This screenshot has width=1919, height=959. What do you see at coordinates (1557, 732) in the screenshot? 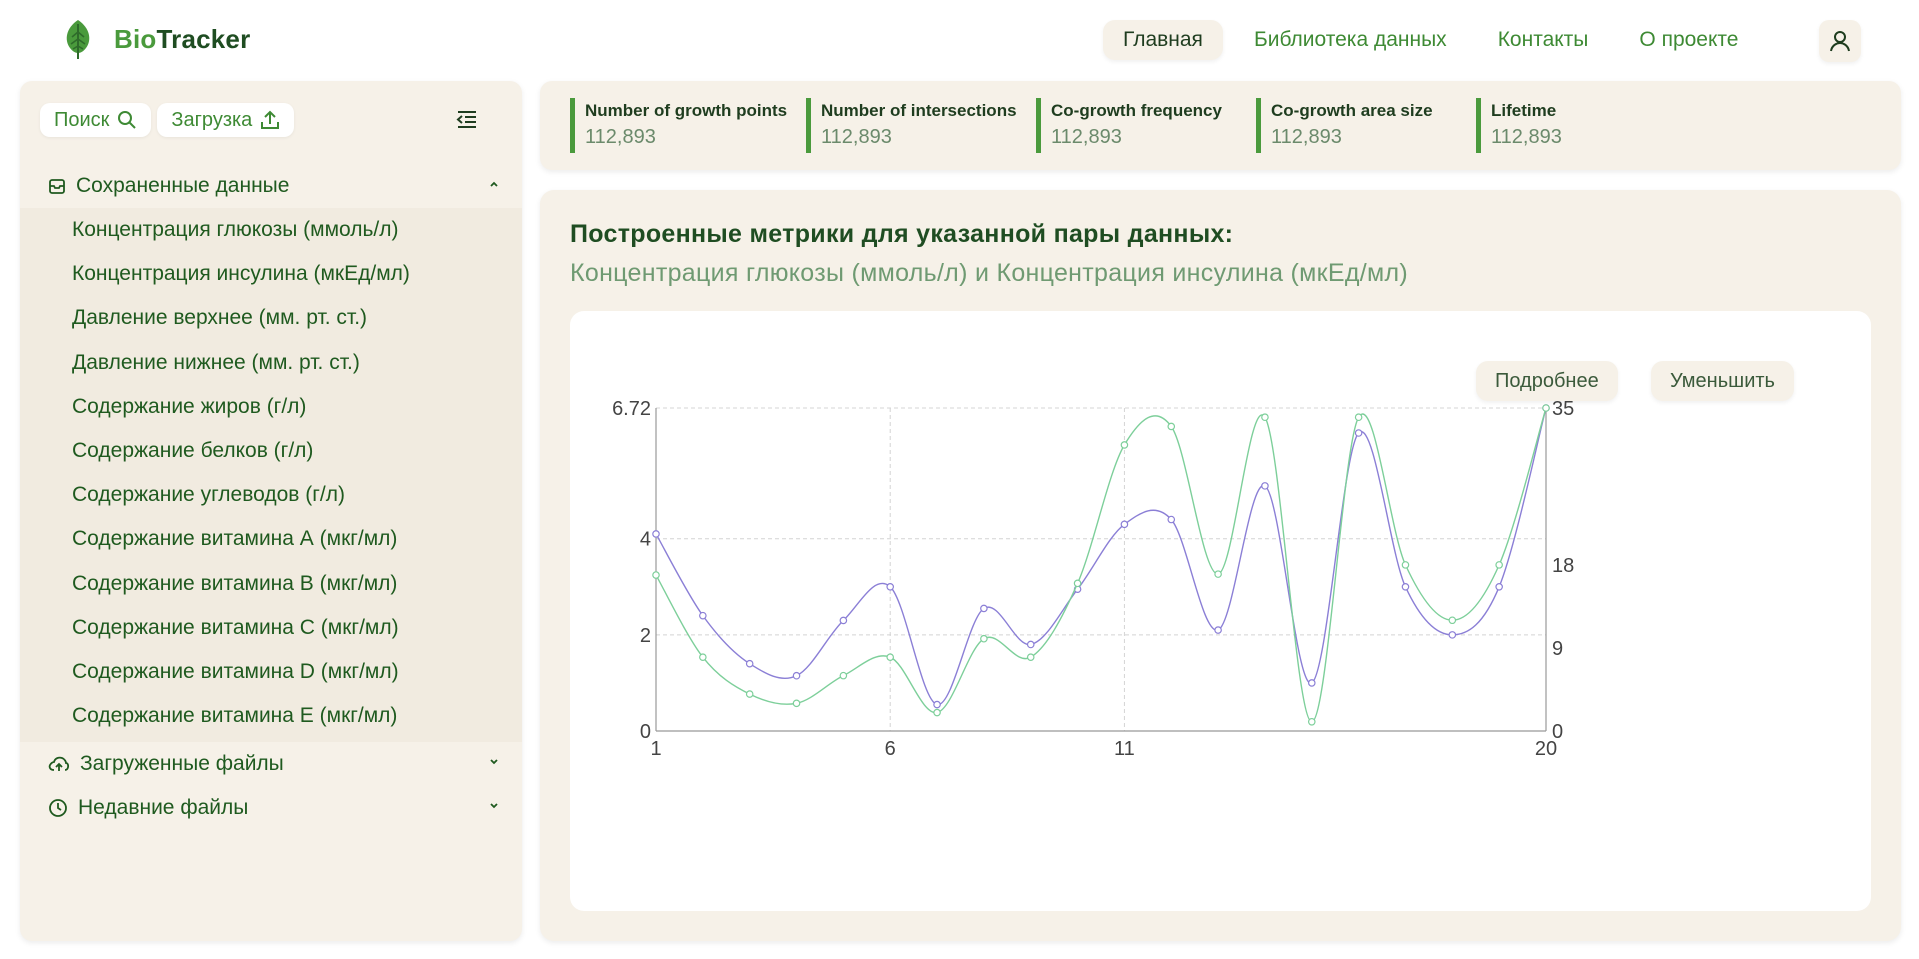
I see `y-right-tick-label: 0` at bounding box center [1557, 732].